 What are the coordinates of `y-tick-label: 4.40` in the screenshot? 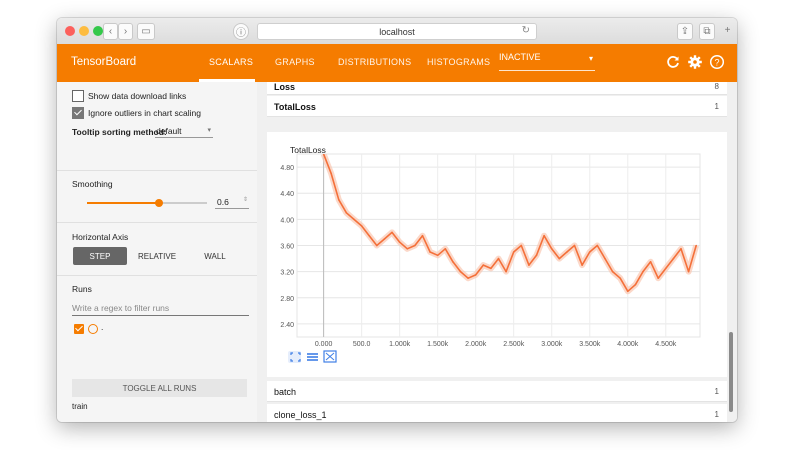 It's located at (287, 194).